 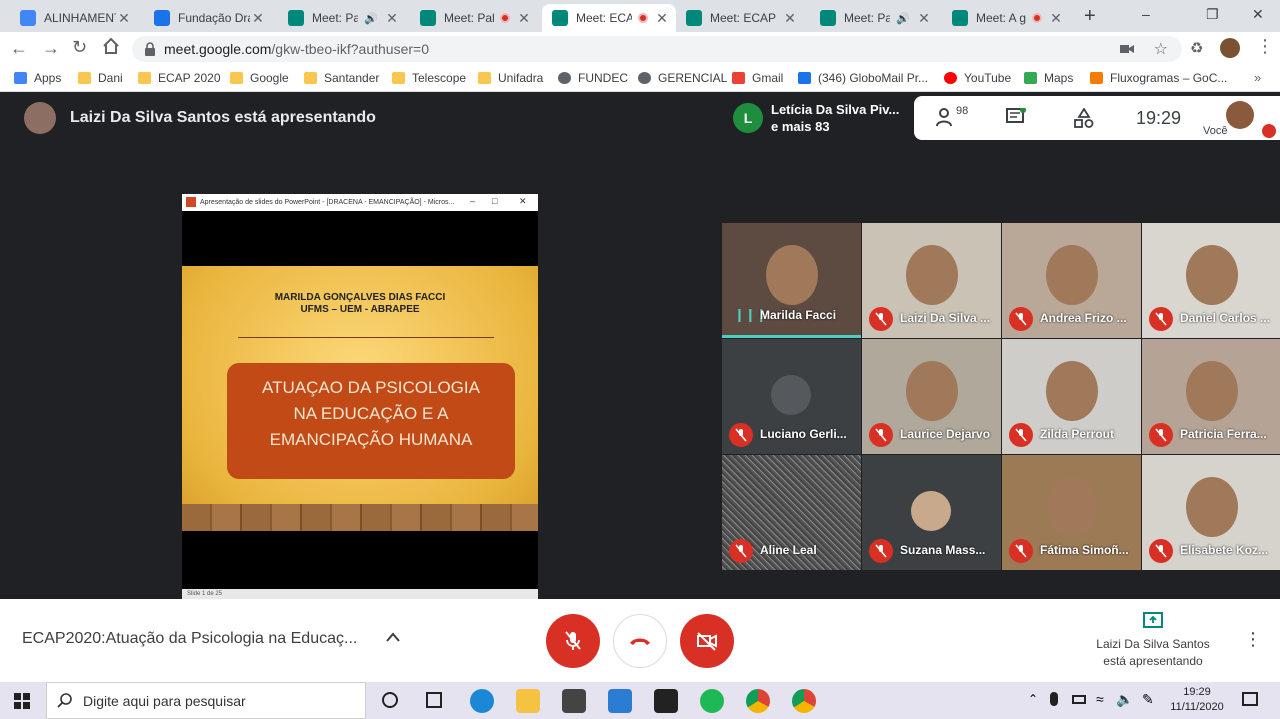 What do you see at coordinates (1079, 699) in the screenshot?
I see `battery-icon` at bounding box center [1079, 699].